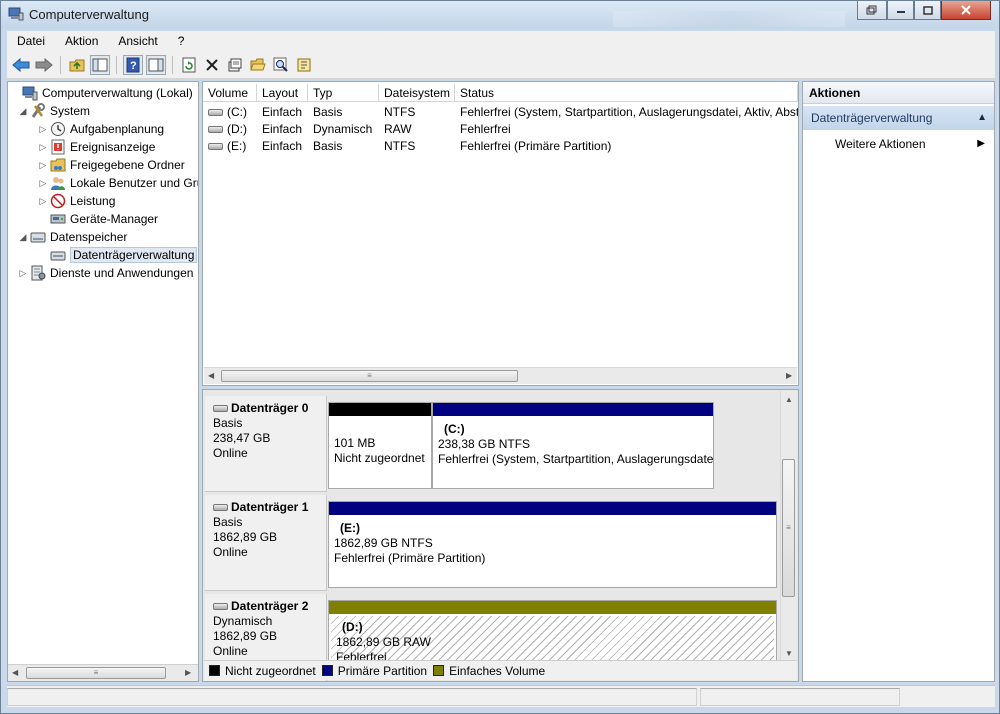  Describe the element at coordinates (258, 65) in the screenshot. I see `open-folder-icon` at that location.